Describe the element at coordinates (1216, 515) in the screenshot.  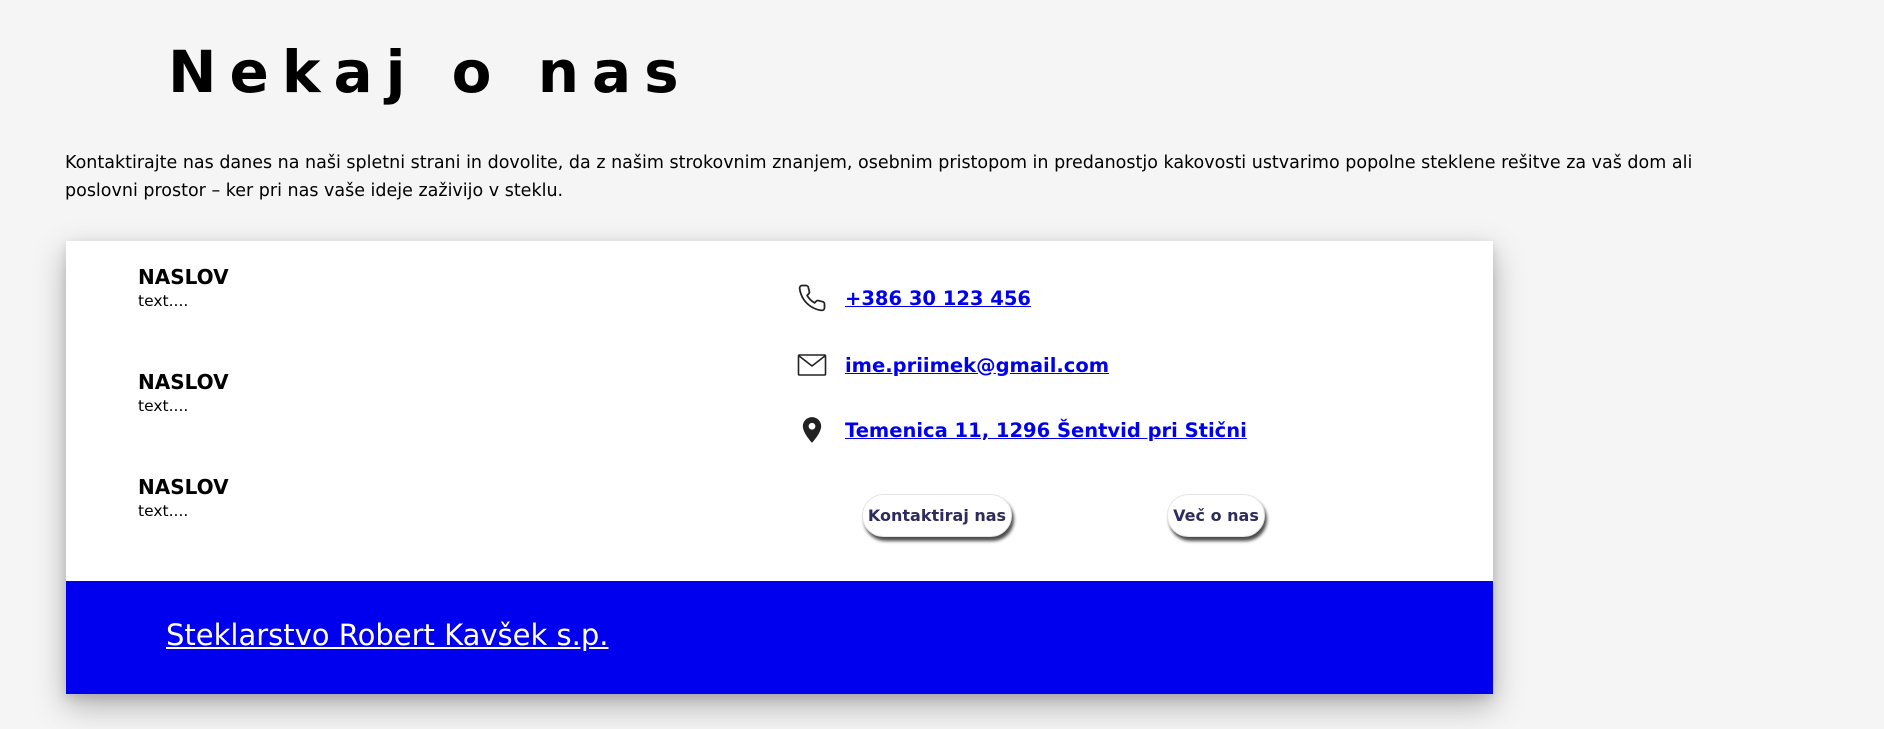
I see `about-us-button: Več o nas` at that location.